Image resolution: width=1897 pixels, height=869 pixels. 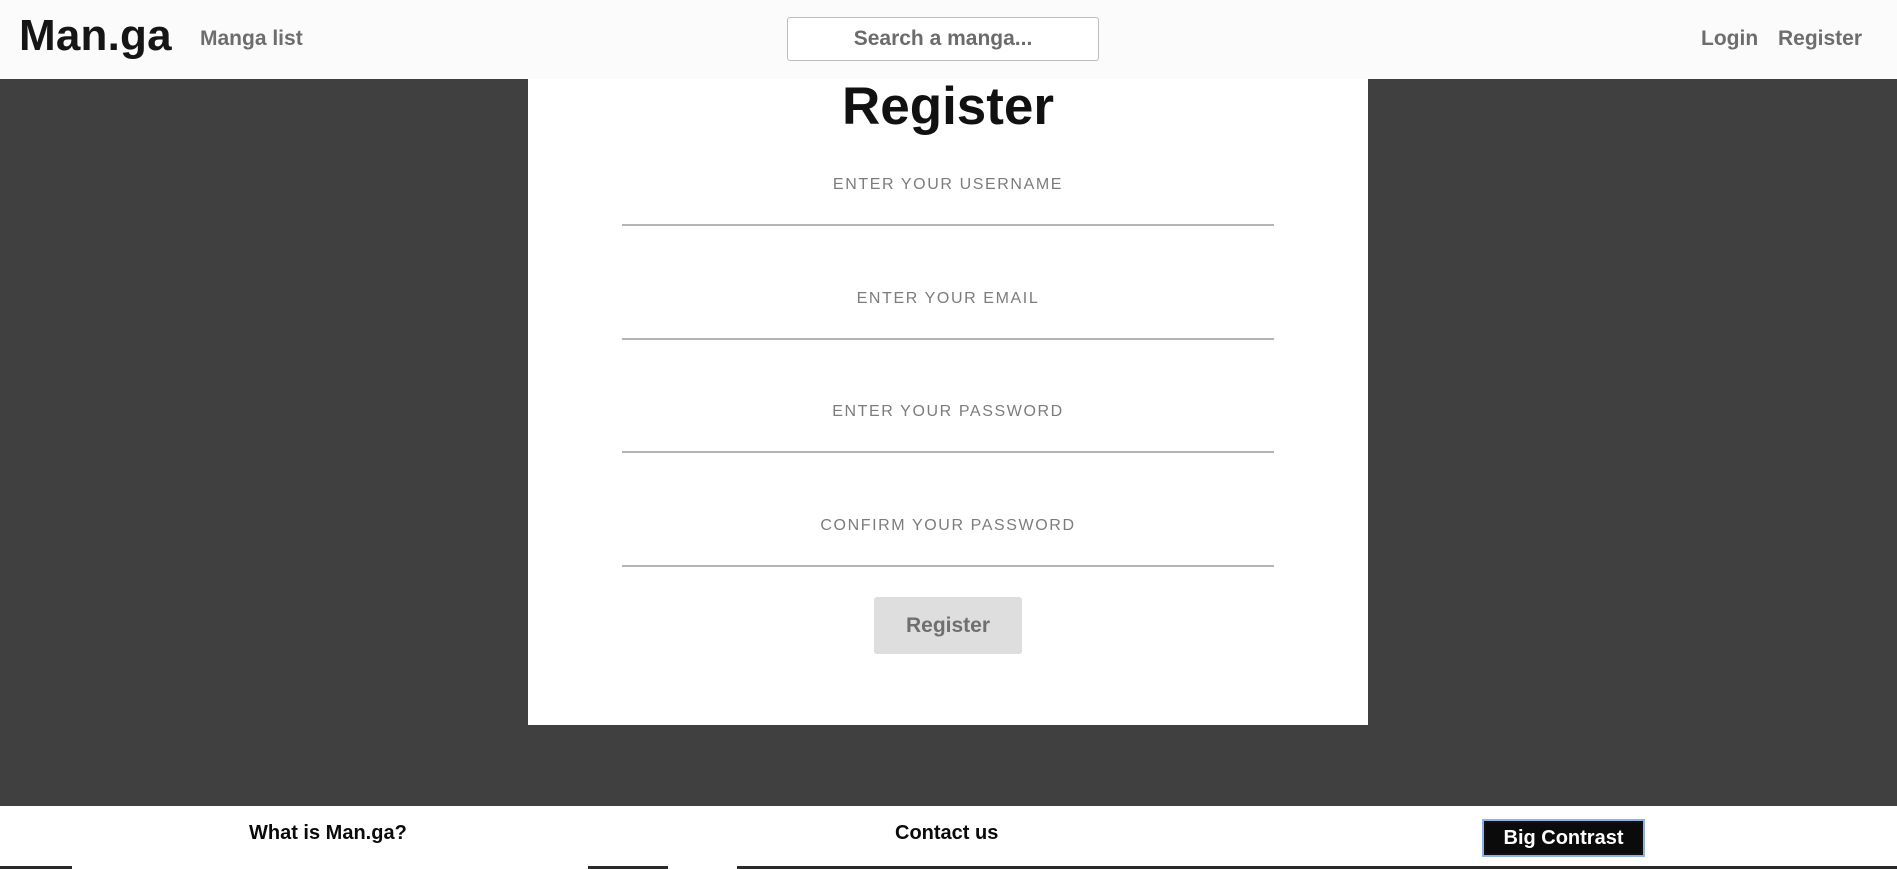 I want to click on email-field-wrapper, so click(x=948, y=312).